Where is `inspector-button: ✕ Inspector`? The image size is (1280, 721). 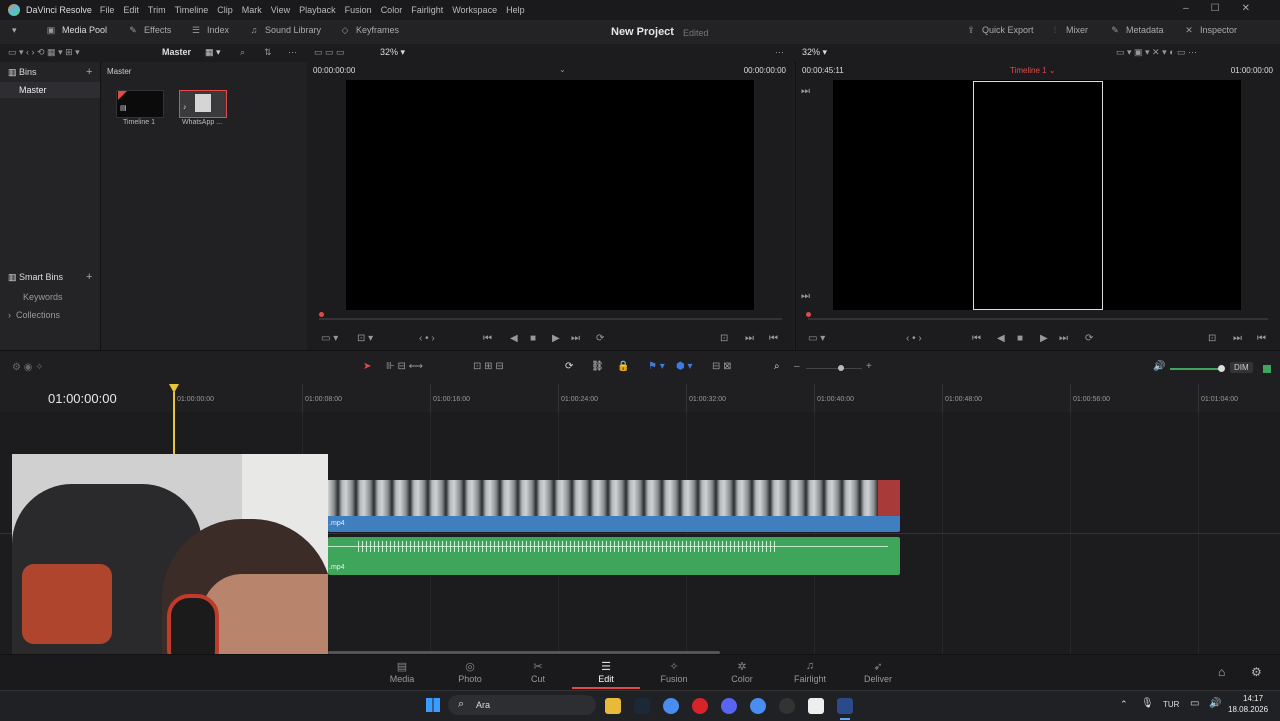
inspector-button: ✕ Inspector is located at coordinates (1209, 30).